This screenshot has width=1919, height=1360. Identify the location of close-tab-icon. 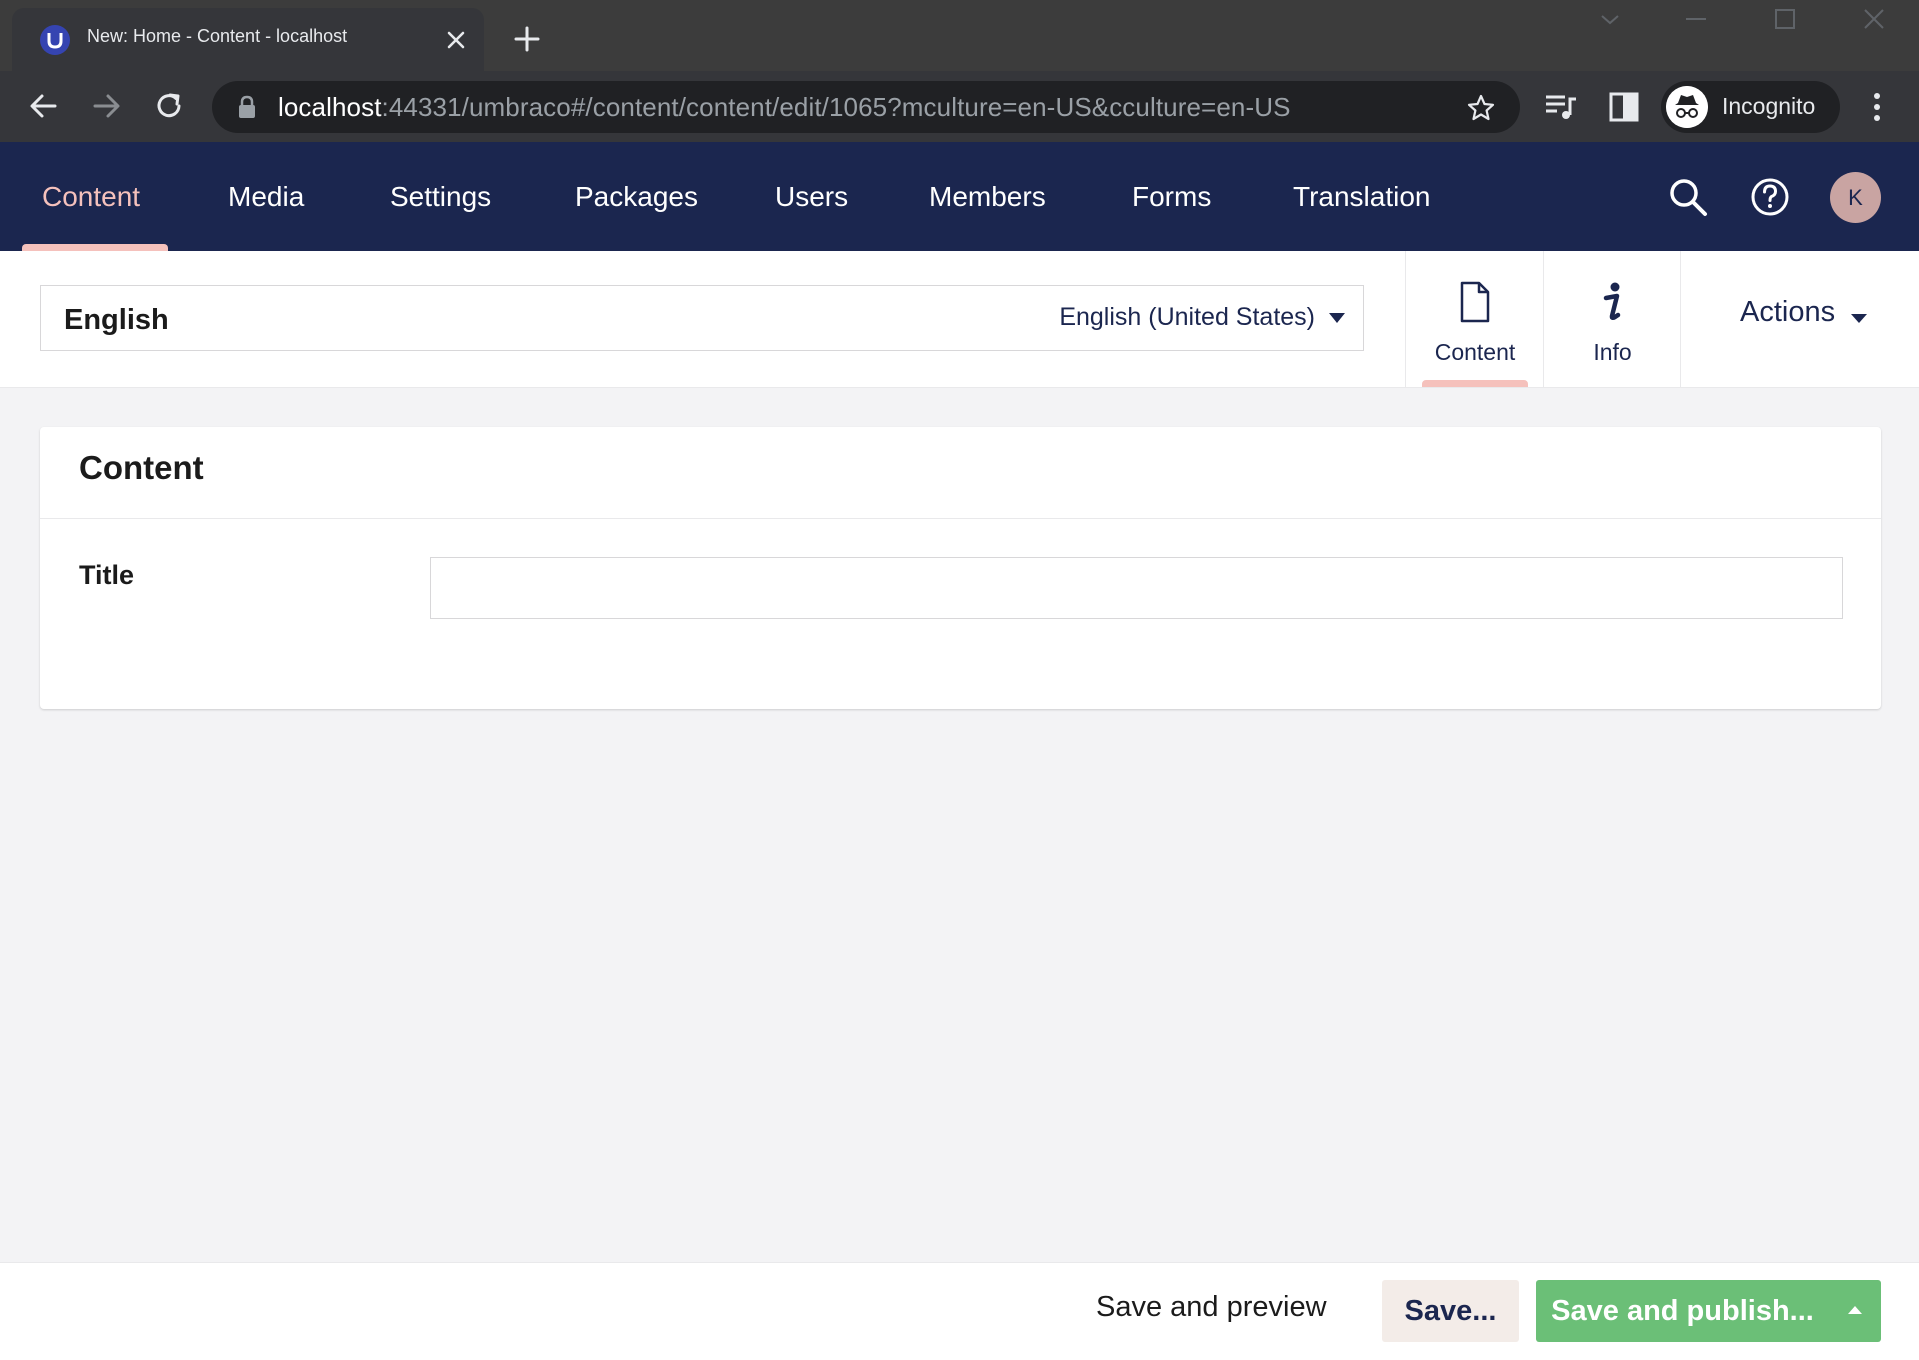
(456, 40).